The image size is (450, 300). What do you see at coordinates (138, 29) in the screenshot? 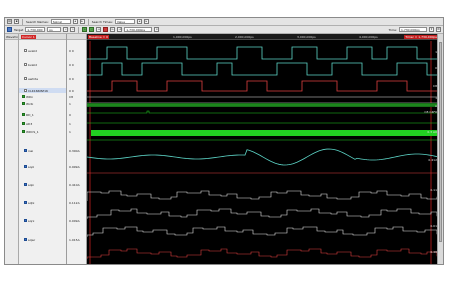
I see `step-input: 1,730,000ps` at bounding box center [138, 29].